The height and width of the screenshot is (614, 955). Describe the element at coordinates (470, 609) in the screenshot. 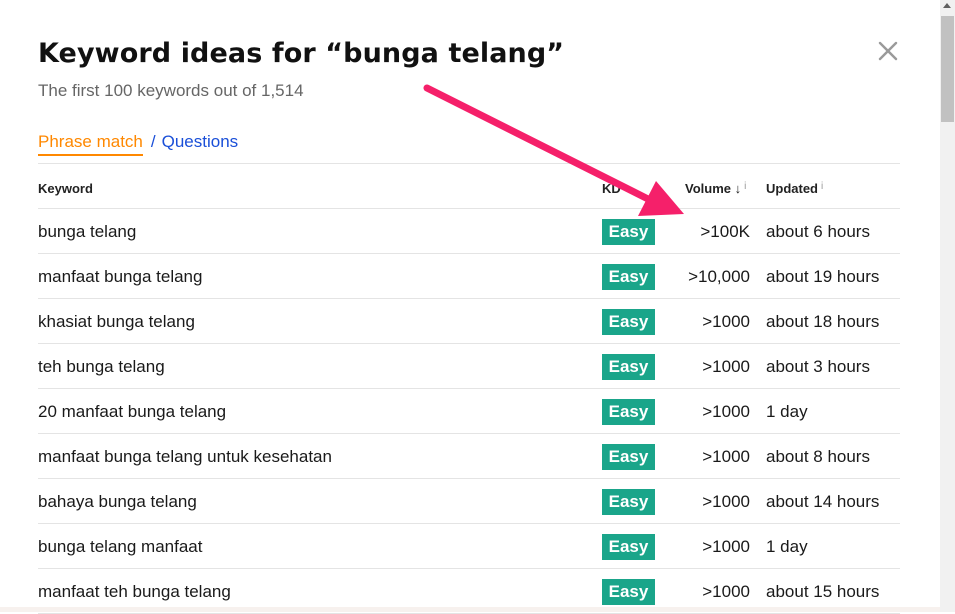

I see `modal-bottom-edge` at that location.